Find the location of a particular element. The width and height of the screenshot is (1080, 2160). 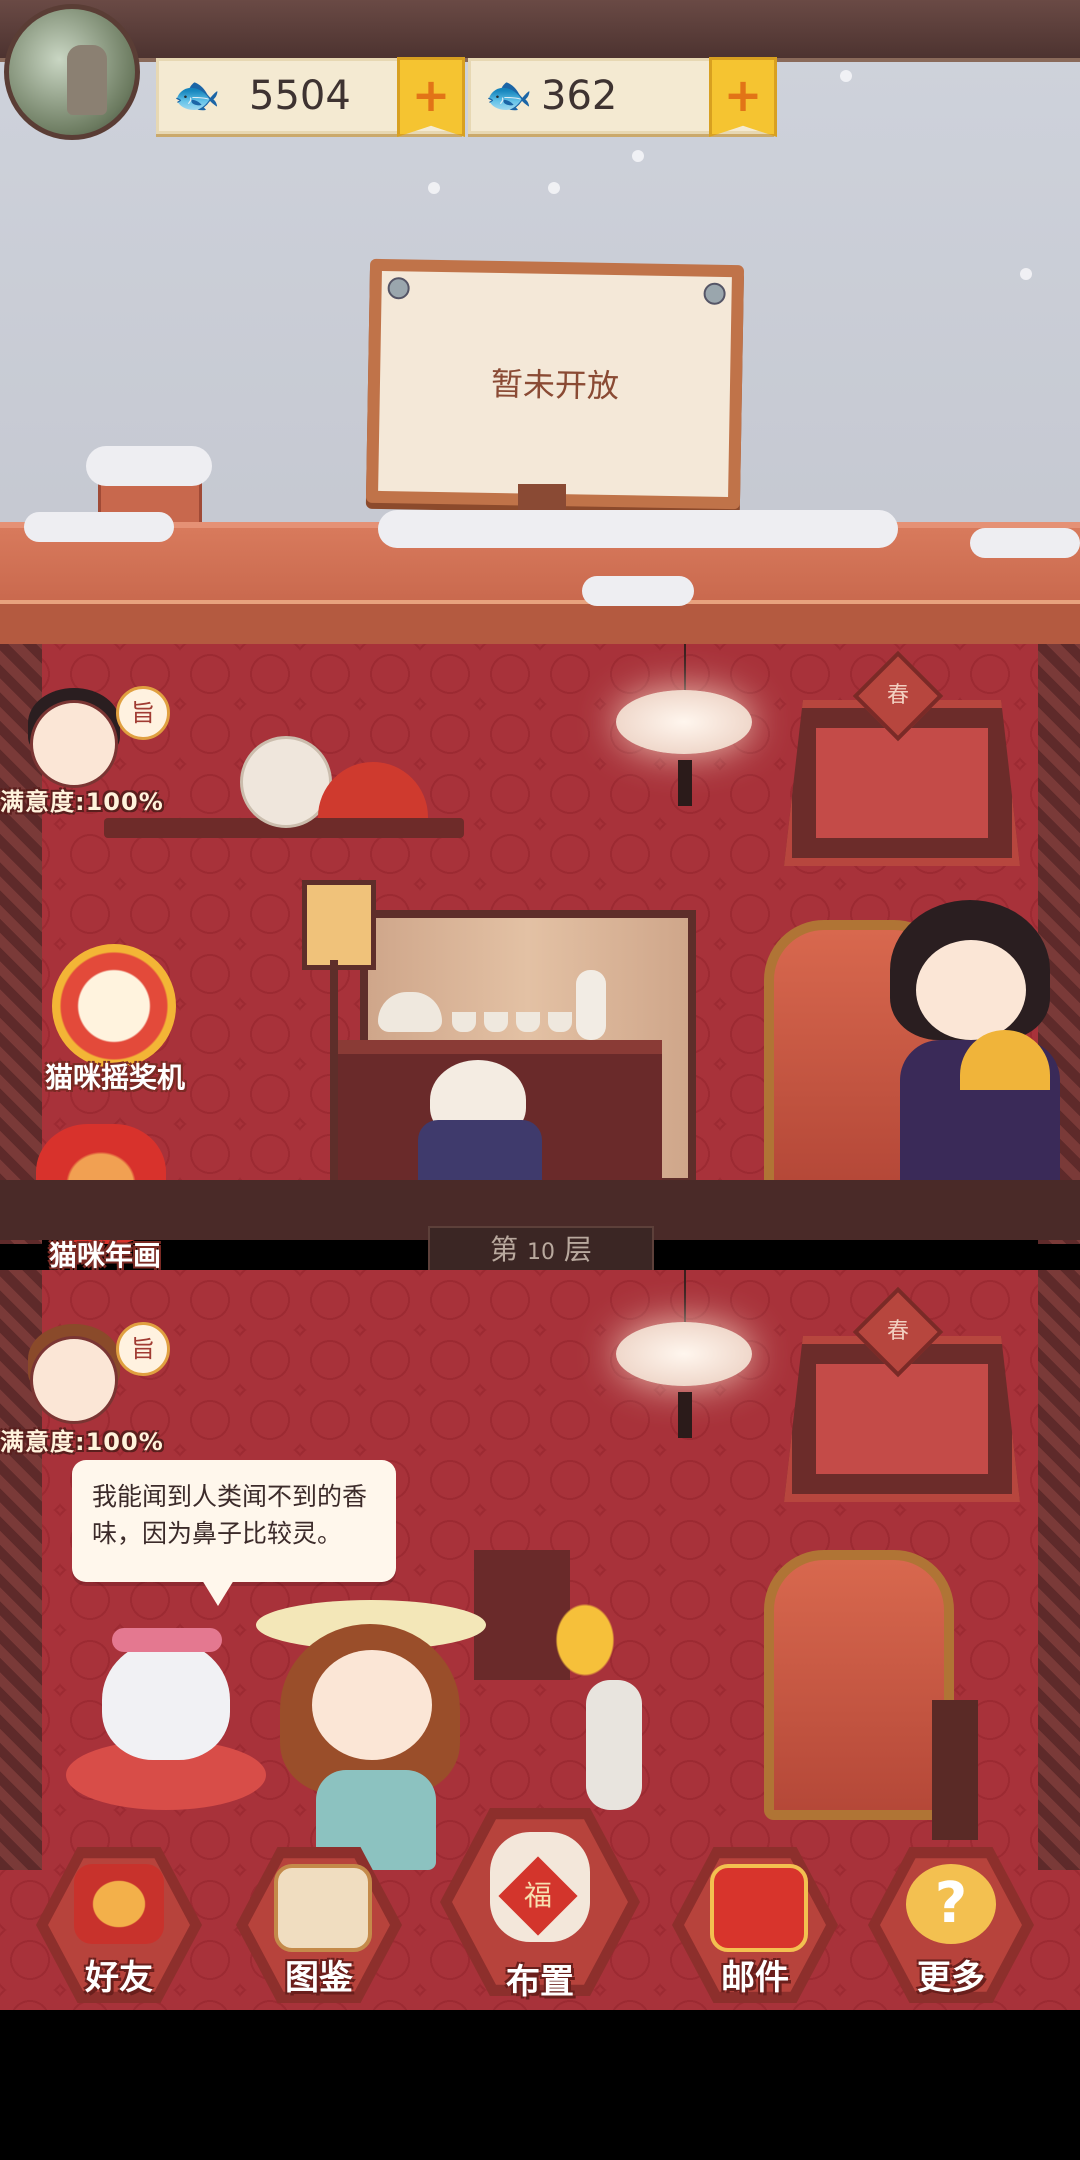

gold-fish-counter: 🐟 362 + is located at coordinates (622, 97).